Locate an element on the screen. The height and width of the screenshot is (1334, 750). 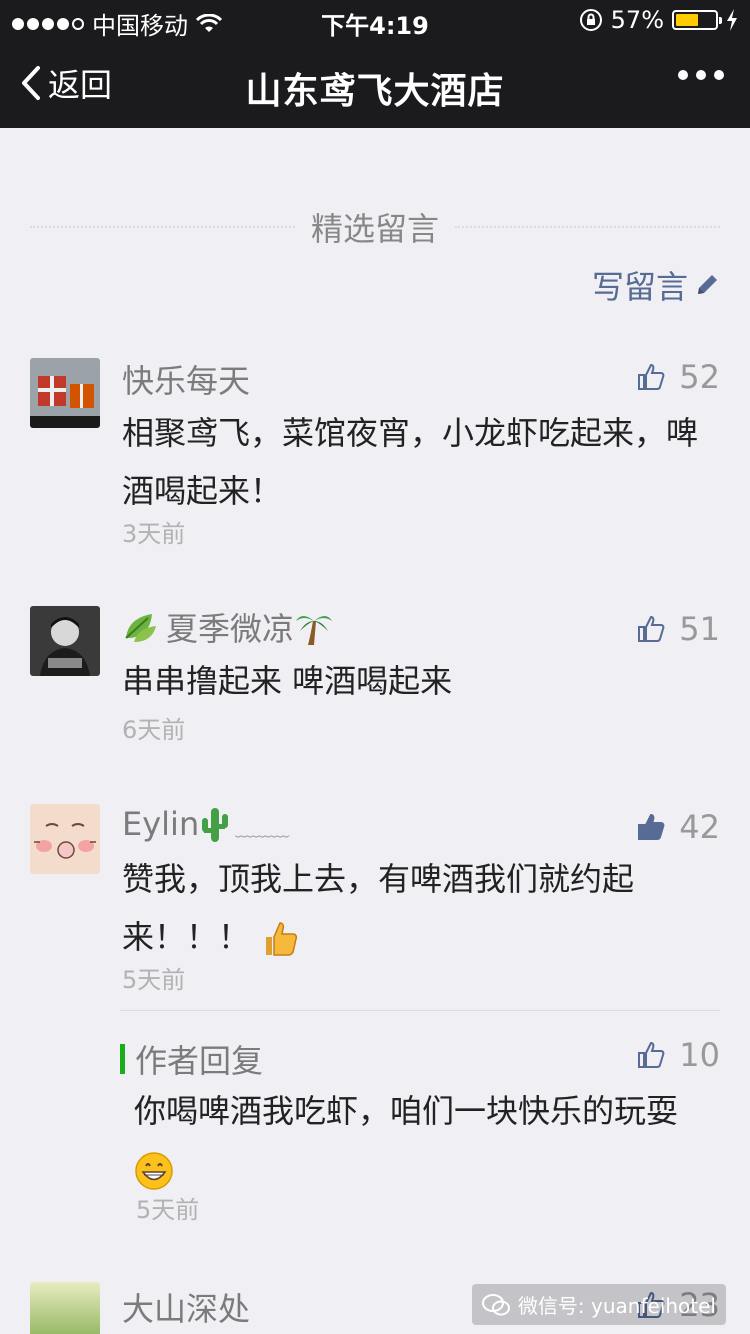
reply-like-button: 10 is located at coordinates (678, 1055).